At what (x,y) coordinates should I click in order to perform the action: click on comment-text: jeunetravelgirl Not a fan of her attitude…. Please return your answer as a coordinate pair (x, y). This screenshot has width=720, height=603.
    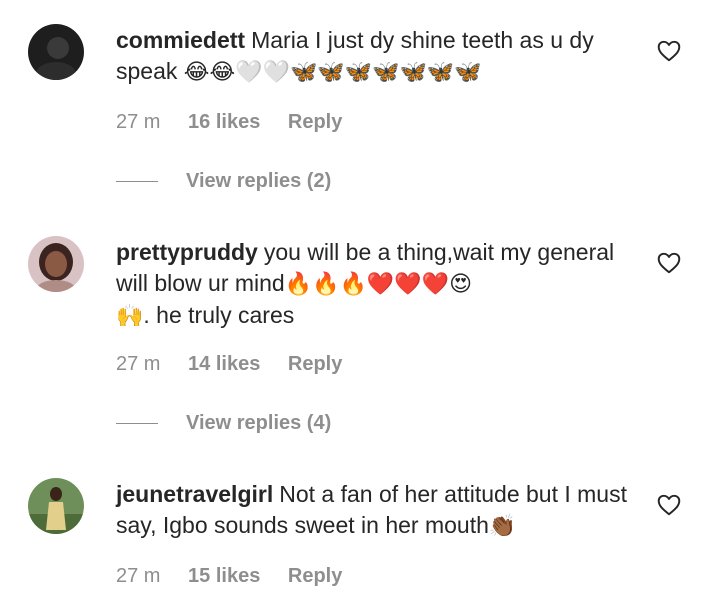
    Looking at the image, I should click on (376, 510).